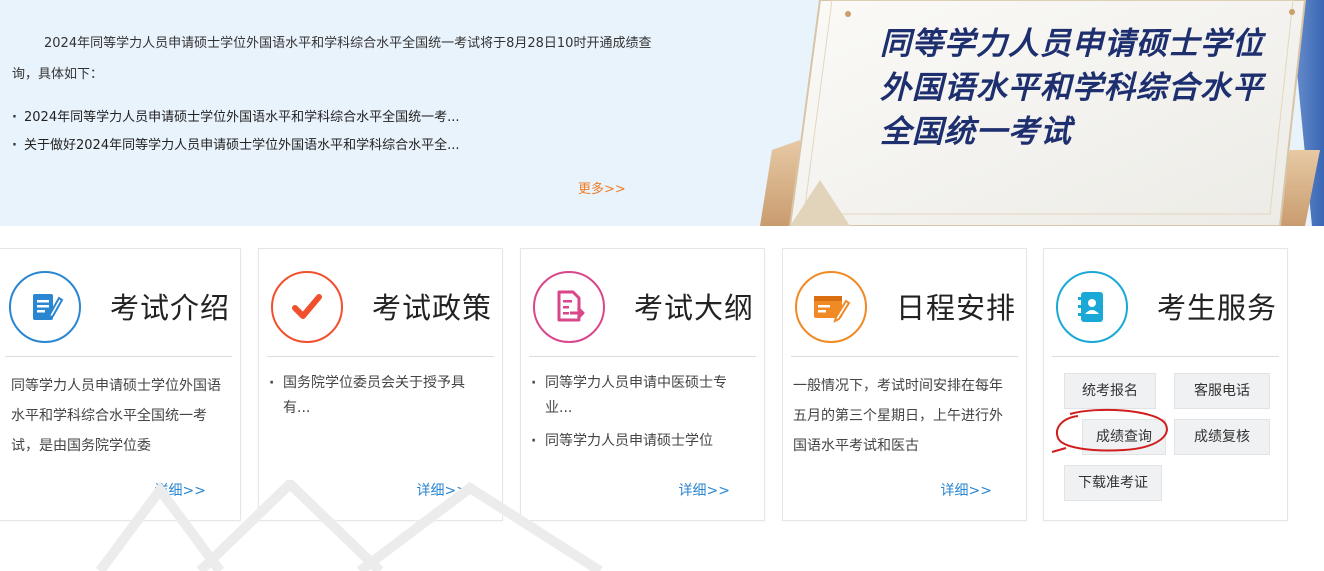 This screenshot has height=571, width=1324. I want to click on document-edit-icon, so click(45, 307).